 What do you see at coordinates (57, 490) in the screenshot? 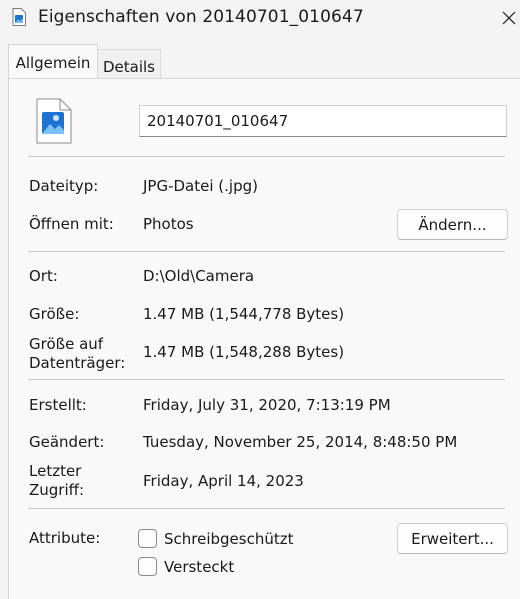
I see `accessed-label-line2: Zugriff:` at bounding box center [57, 490].